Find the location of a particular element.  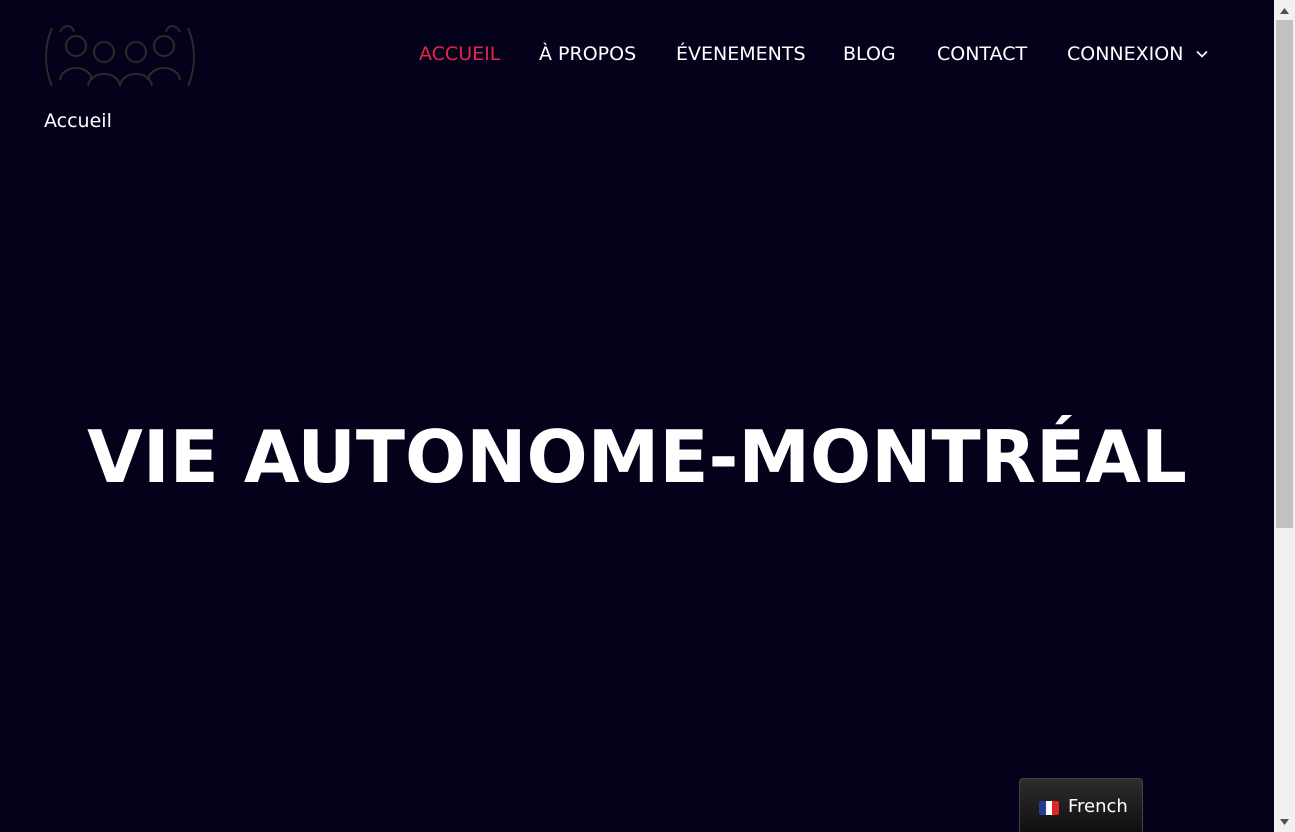

logo is located at coordinates (120, 55).